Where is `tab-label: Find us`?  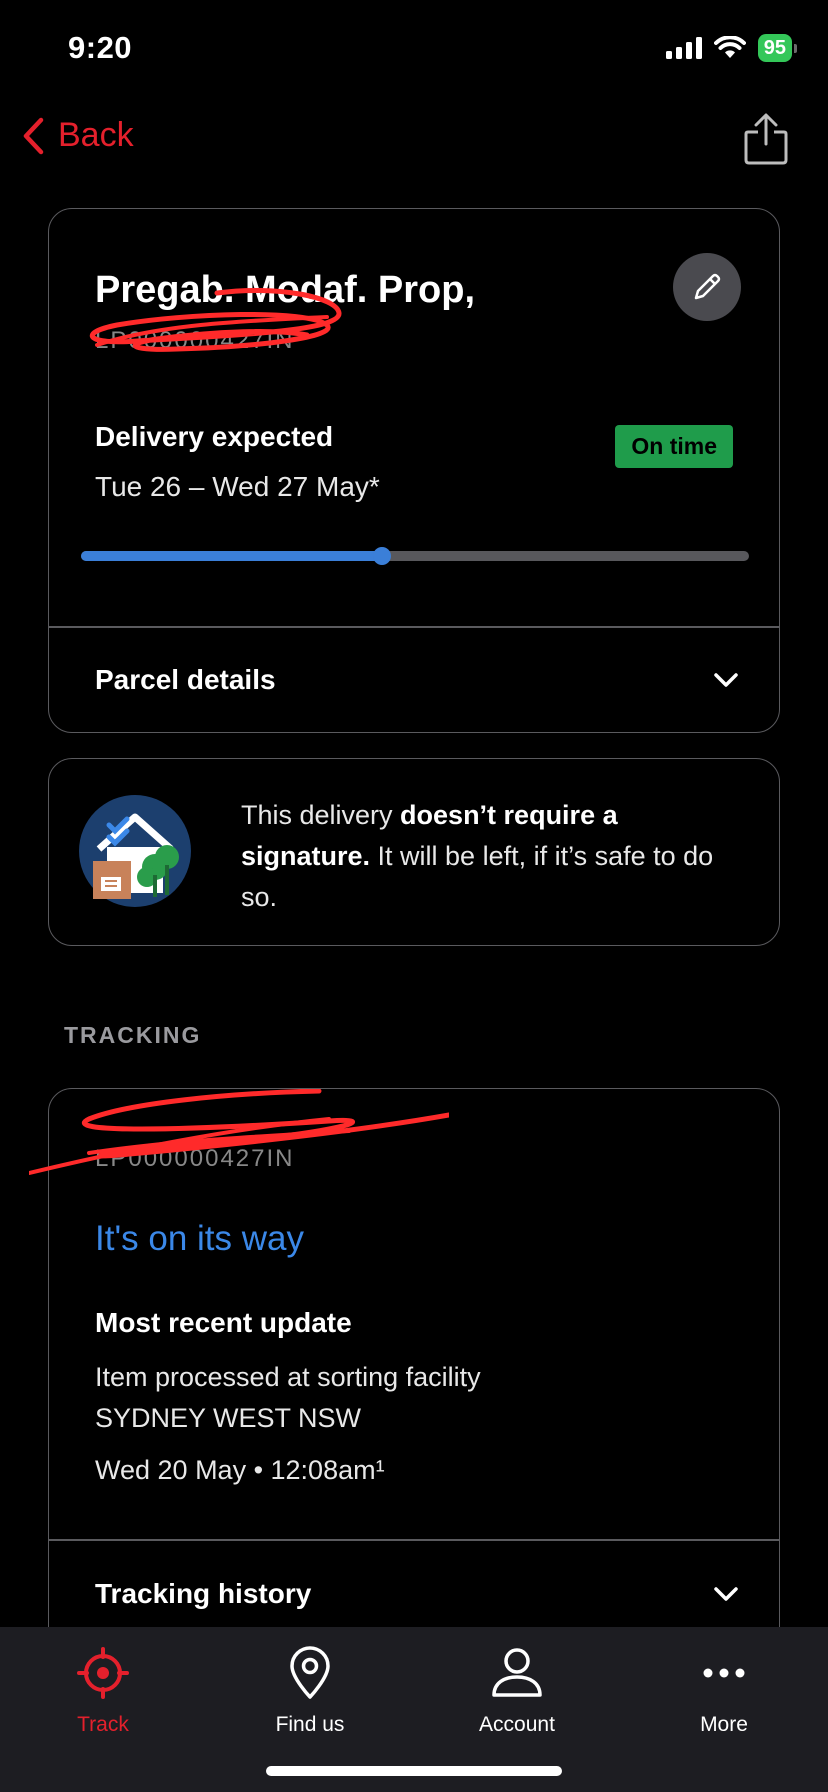
tab-label: Find us is located at coordinates (310, 1724).